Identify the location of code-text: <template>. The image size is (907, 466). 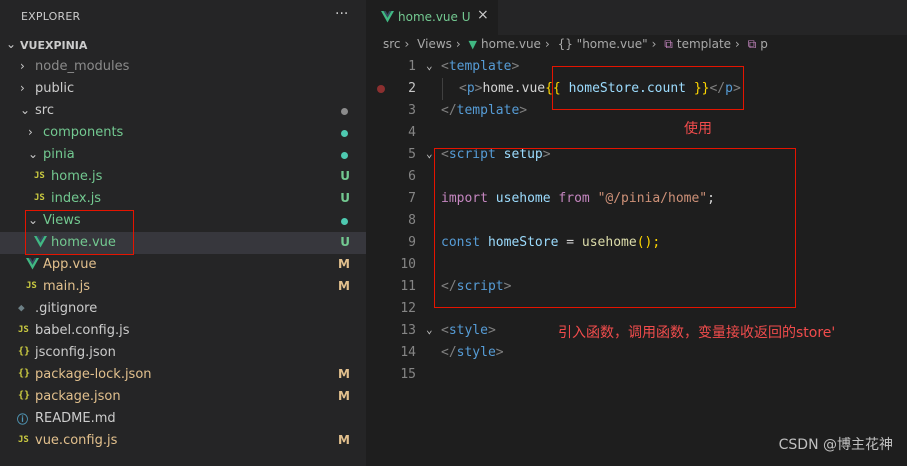
(480, 66).